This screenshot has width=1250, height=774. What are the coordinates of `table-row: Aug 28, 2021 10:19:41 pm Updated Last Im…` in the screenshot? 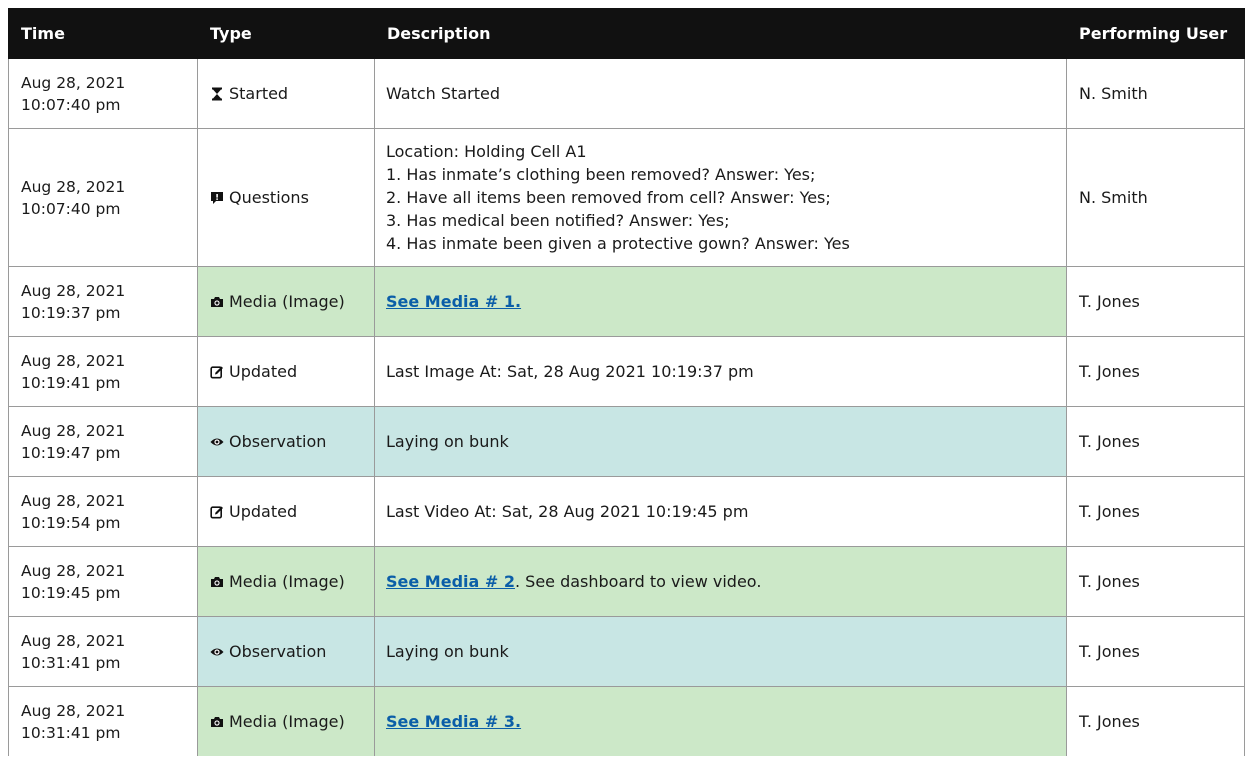 It's located at (626, 371).